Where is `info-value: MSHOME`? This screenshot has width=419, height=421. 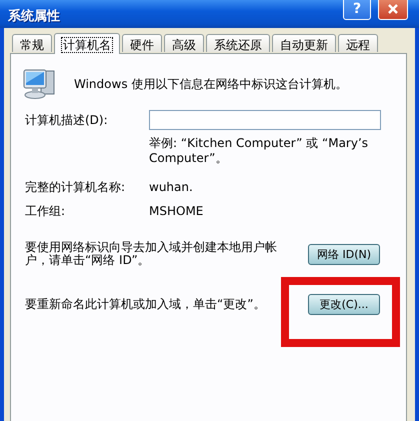
info-value: MSHOME is located at coordinates (176, 211).